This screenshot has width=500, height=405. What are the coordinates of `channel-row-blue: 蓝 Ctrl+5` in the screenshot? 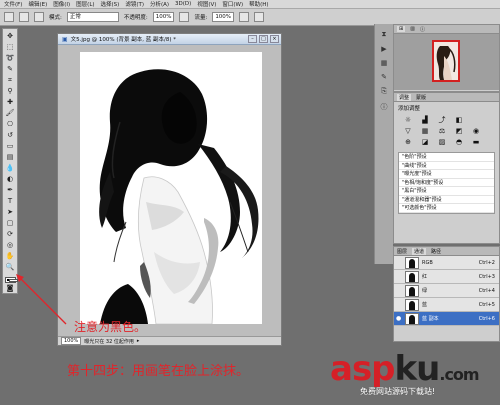 It's located at (446, 305).